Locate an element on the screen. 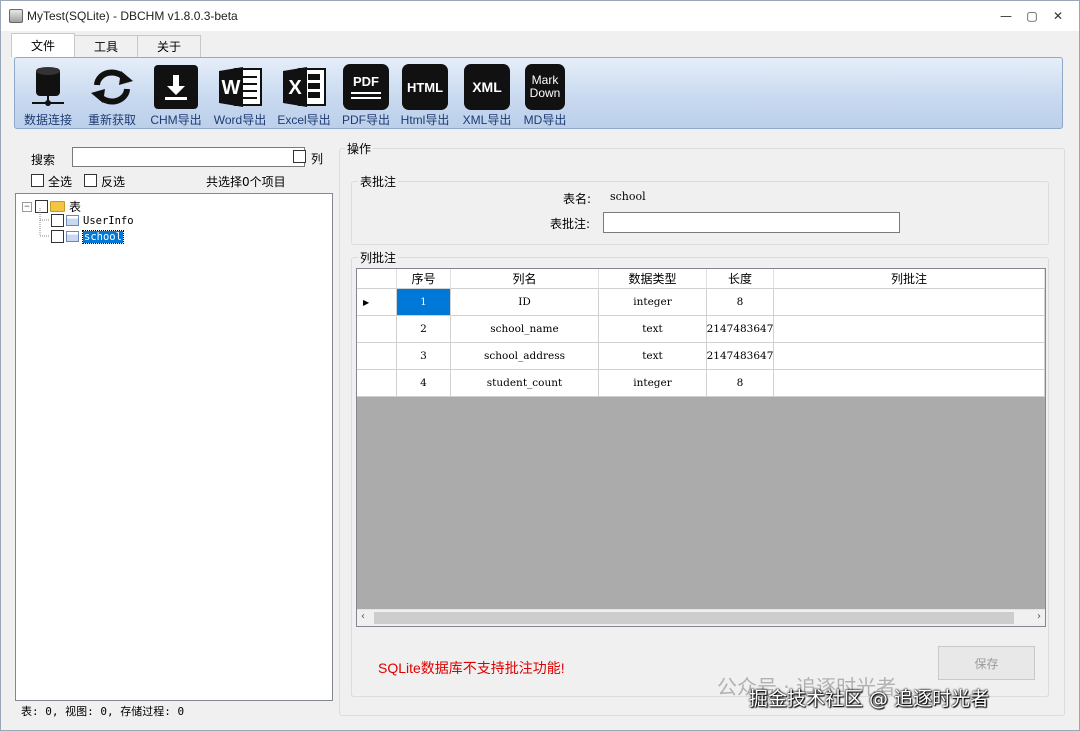 This screenshot has width=1080, height=731. pdf-export-button: PDF PDF导出 is located at coordinates (366, 96).